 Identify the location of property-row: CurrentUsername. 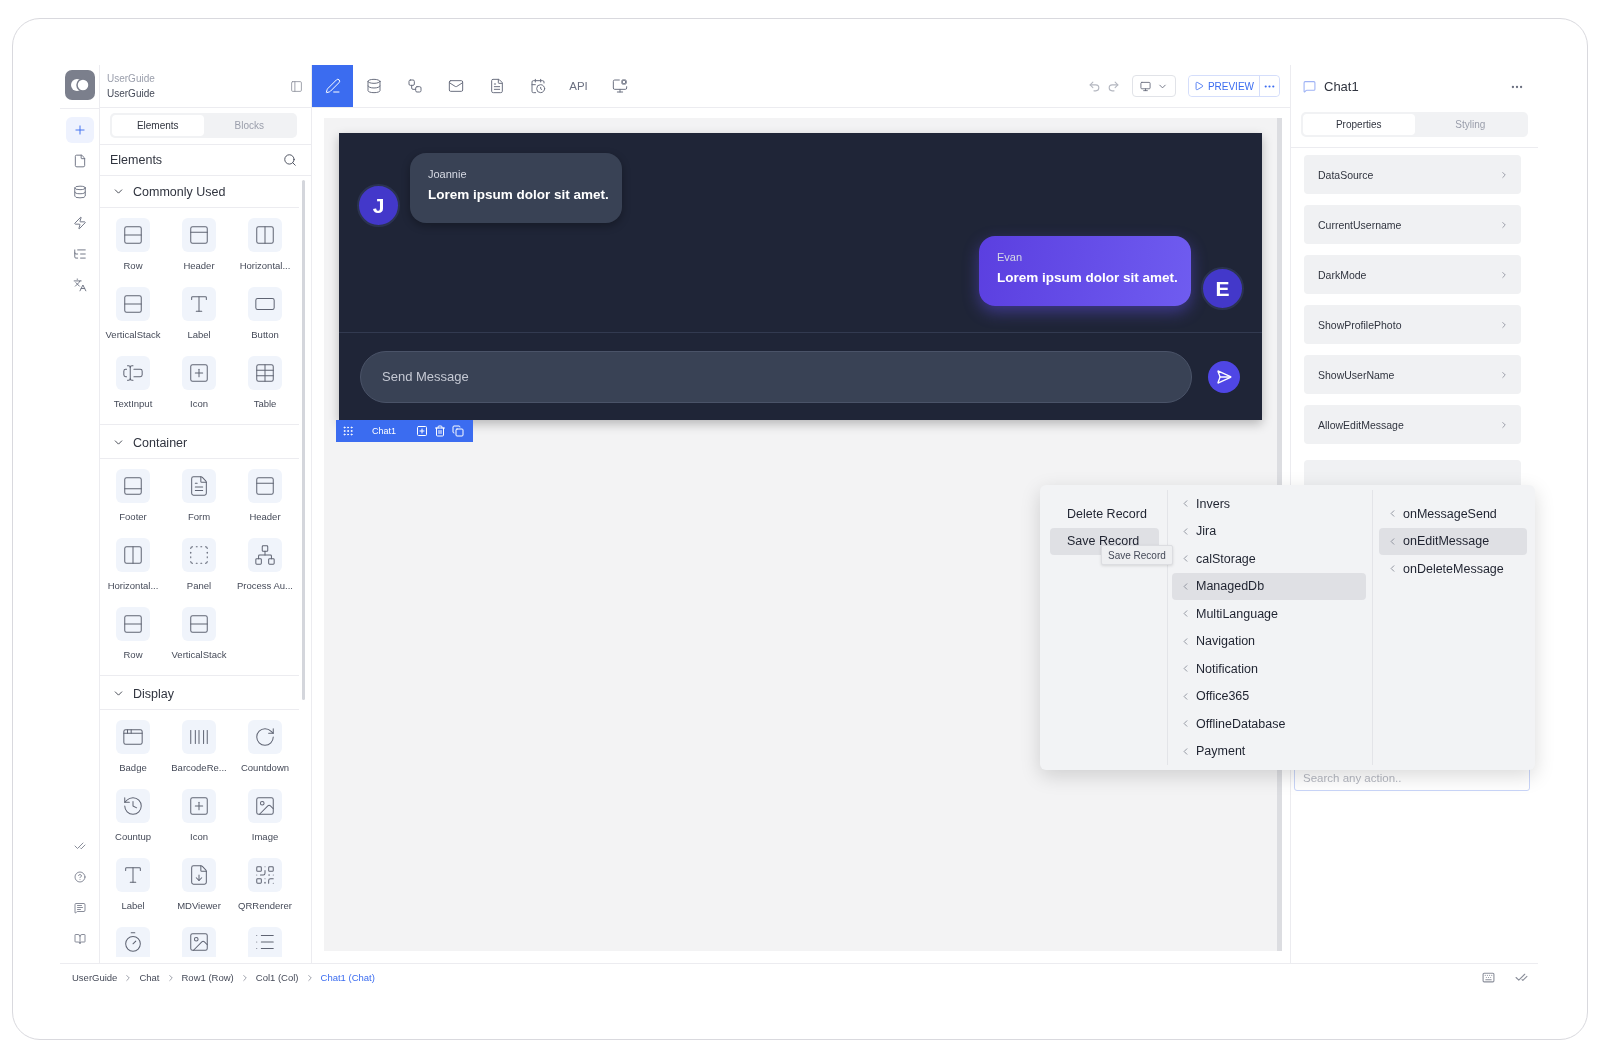
(1412, 224).